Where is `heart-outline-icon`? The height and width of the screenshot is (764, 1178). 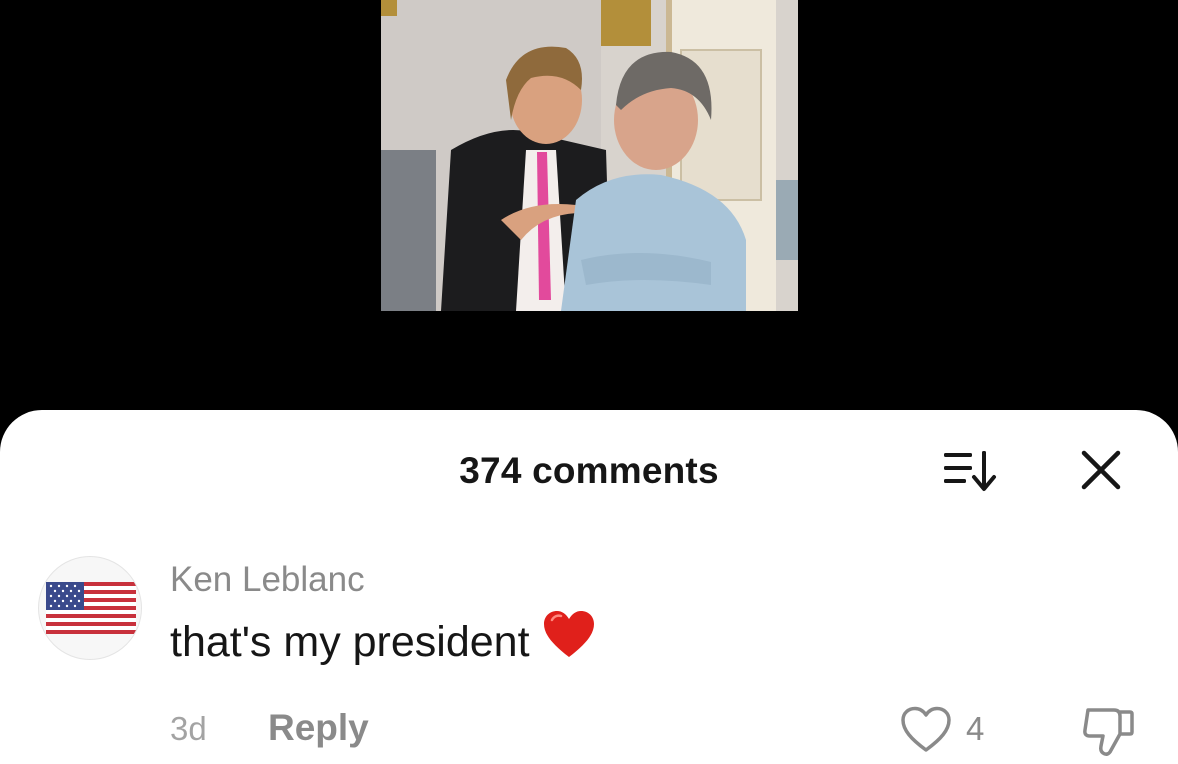
heart-outline-icon is located at coordinates (926, 729).